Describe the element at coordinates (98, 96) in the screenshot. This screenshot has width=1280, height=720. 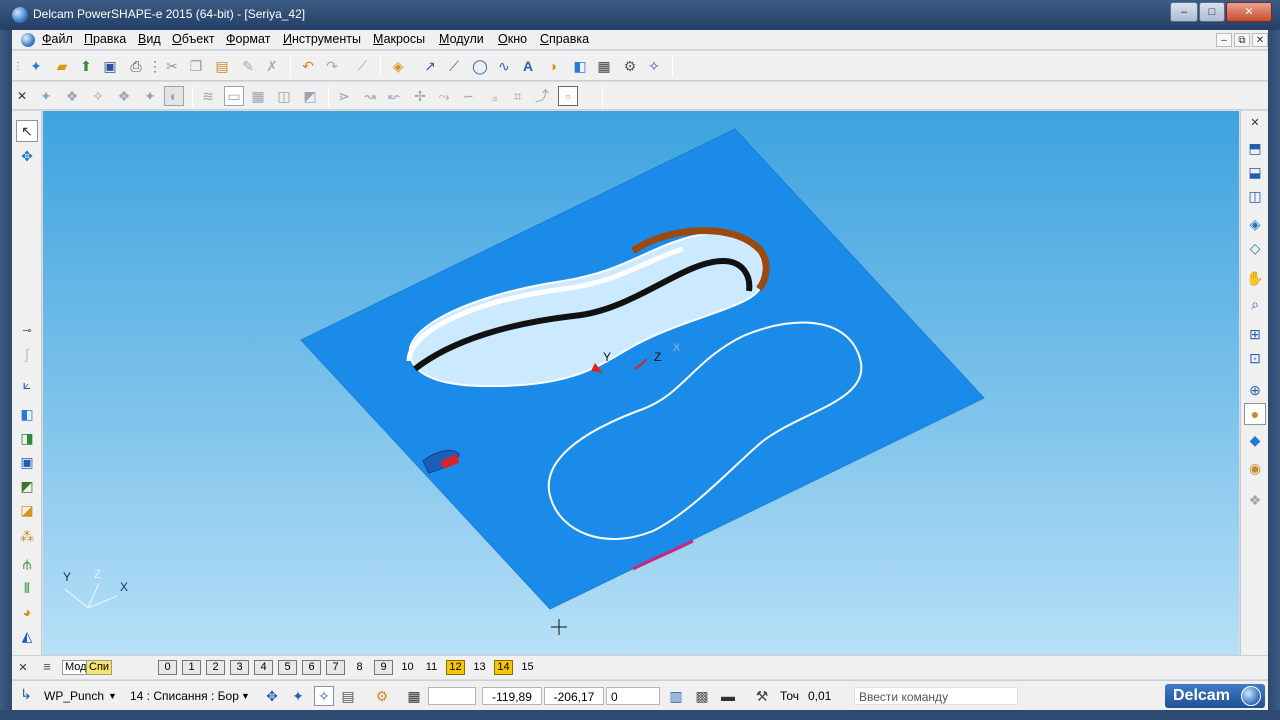
I see `edit-tool-icon: ✧` at that location.